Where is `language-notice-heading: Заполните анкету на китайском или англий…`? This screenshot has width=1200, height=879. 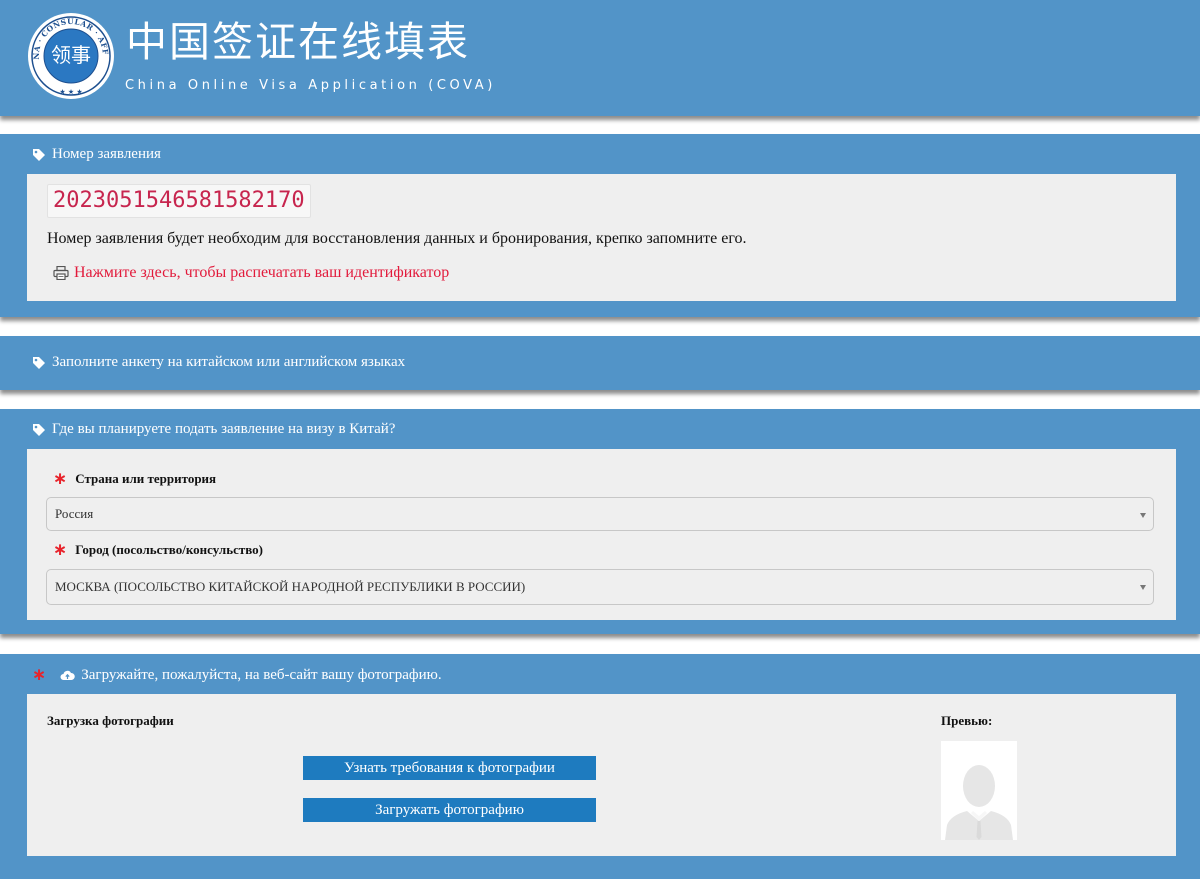
language-notice-heading: Заполните анкету на китайском или англий… is located at coordinates (218, 362).